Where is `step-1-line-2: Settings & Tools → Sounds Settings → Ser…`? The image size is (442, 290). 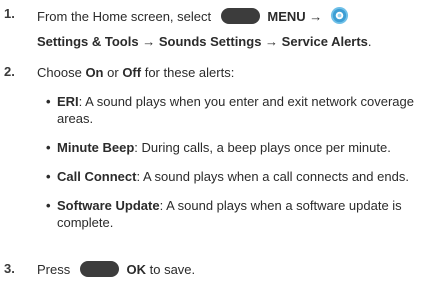
step-1-line-2: Settings & Tools → Sounds Settings → Ser… is located at coordinates (204, 41).